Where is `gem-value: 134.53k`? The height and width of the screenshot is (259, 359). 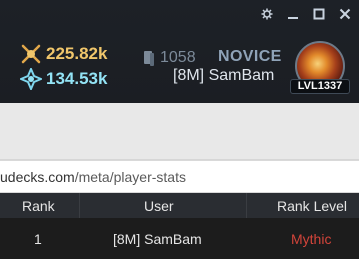
gem-value: 134.53k is located at coordinates (77, 78).